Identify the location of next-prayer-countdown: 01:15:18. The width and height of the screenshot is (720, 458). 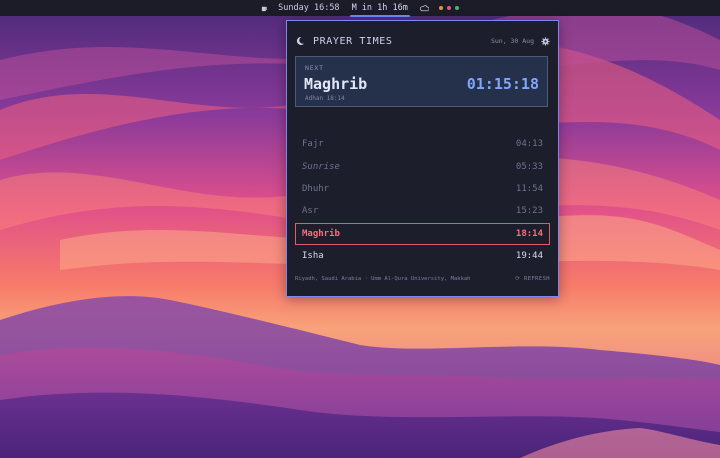
(502, 84).